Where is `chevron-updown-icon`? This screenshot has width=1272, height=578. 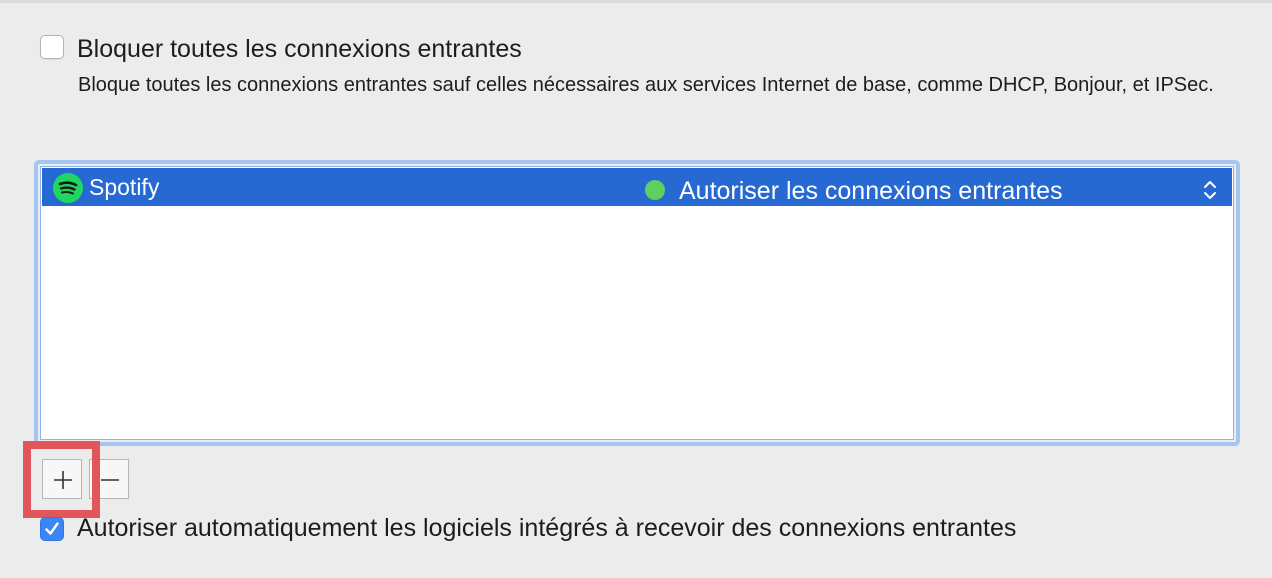 chevron-updown-icon is located at coordinates (1210, 190).